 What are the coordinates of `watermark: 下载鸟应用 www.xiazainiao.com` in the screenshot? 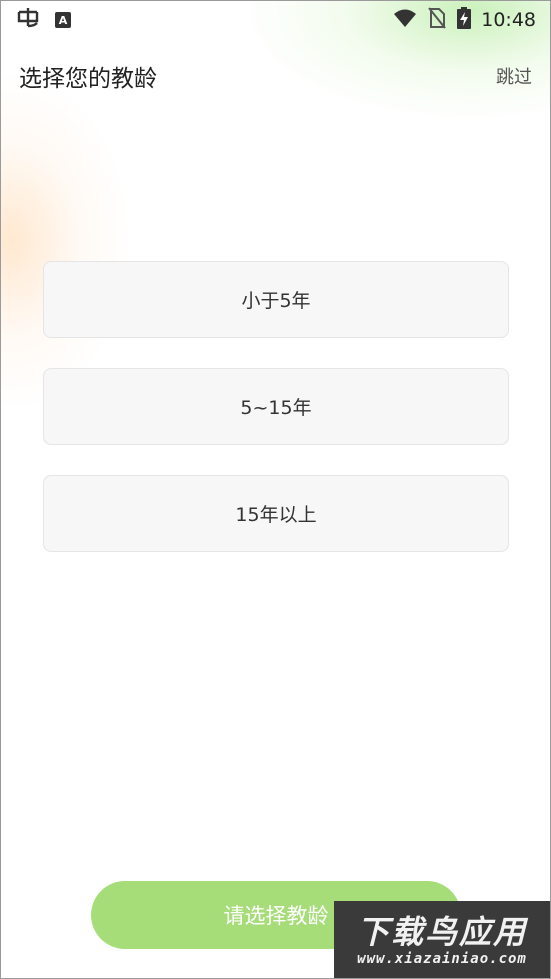 It's located at (442, 939).